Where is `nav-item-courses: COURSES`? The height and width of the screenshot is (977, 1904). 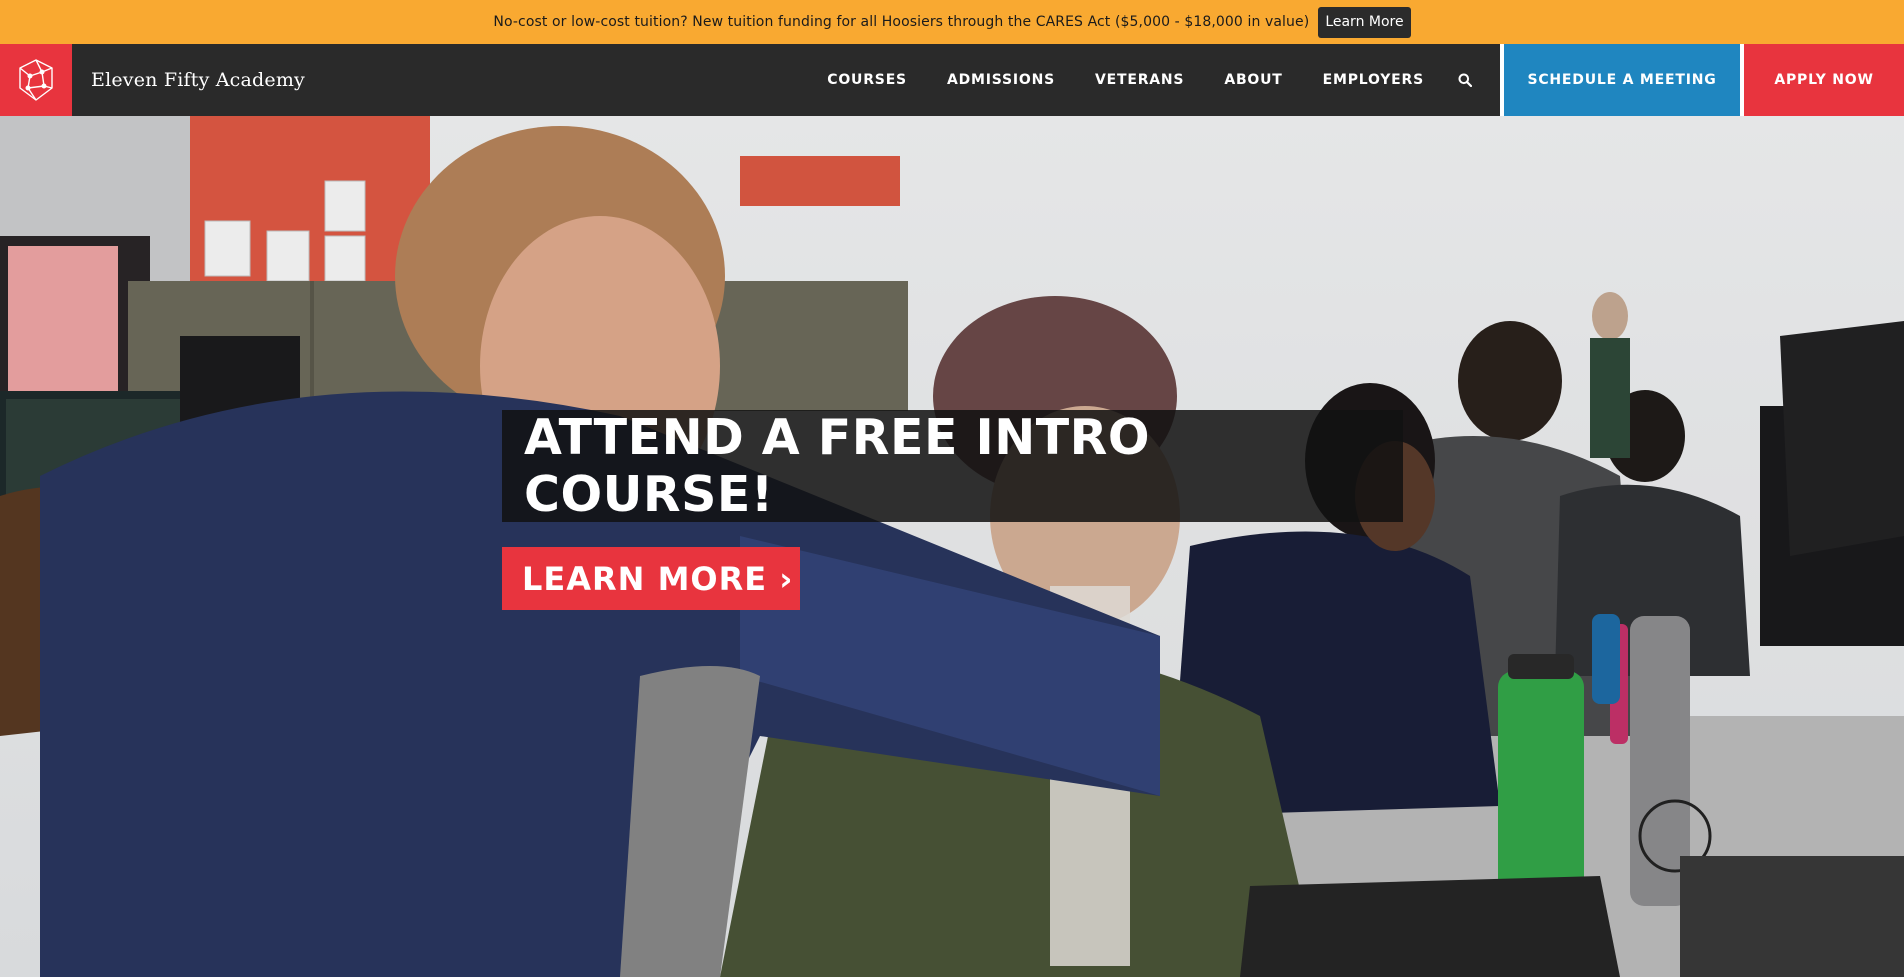 nav-item-courses: COURSES is located at coordinates (867, 80).